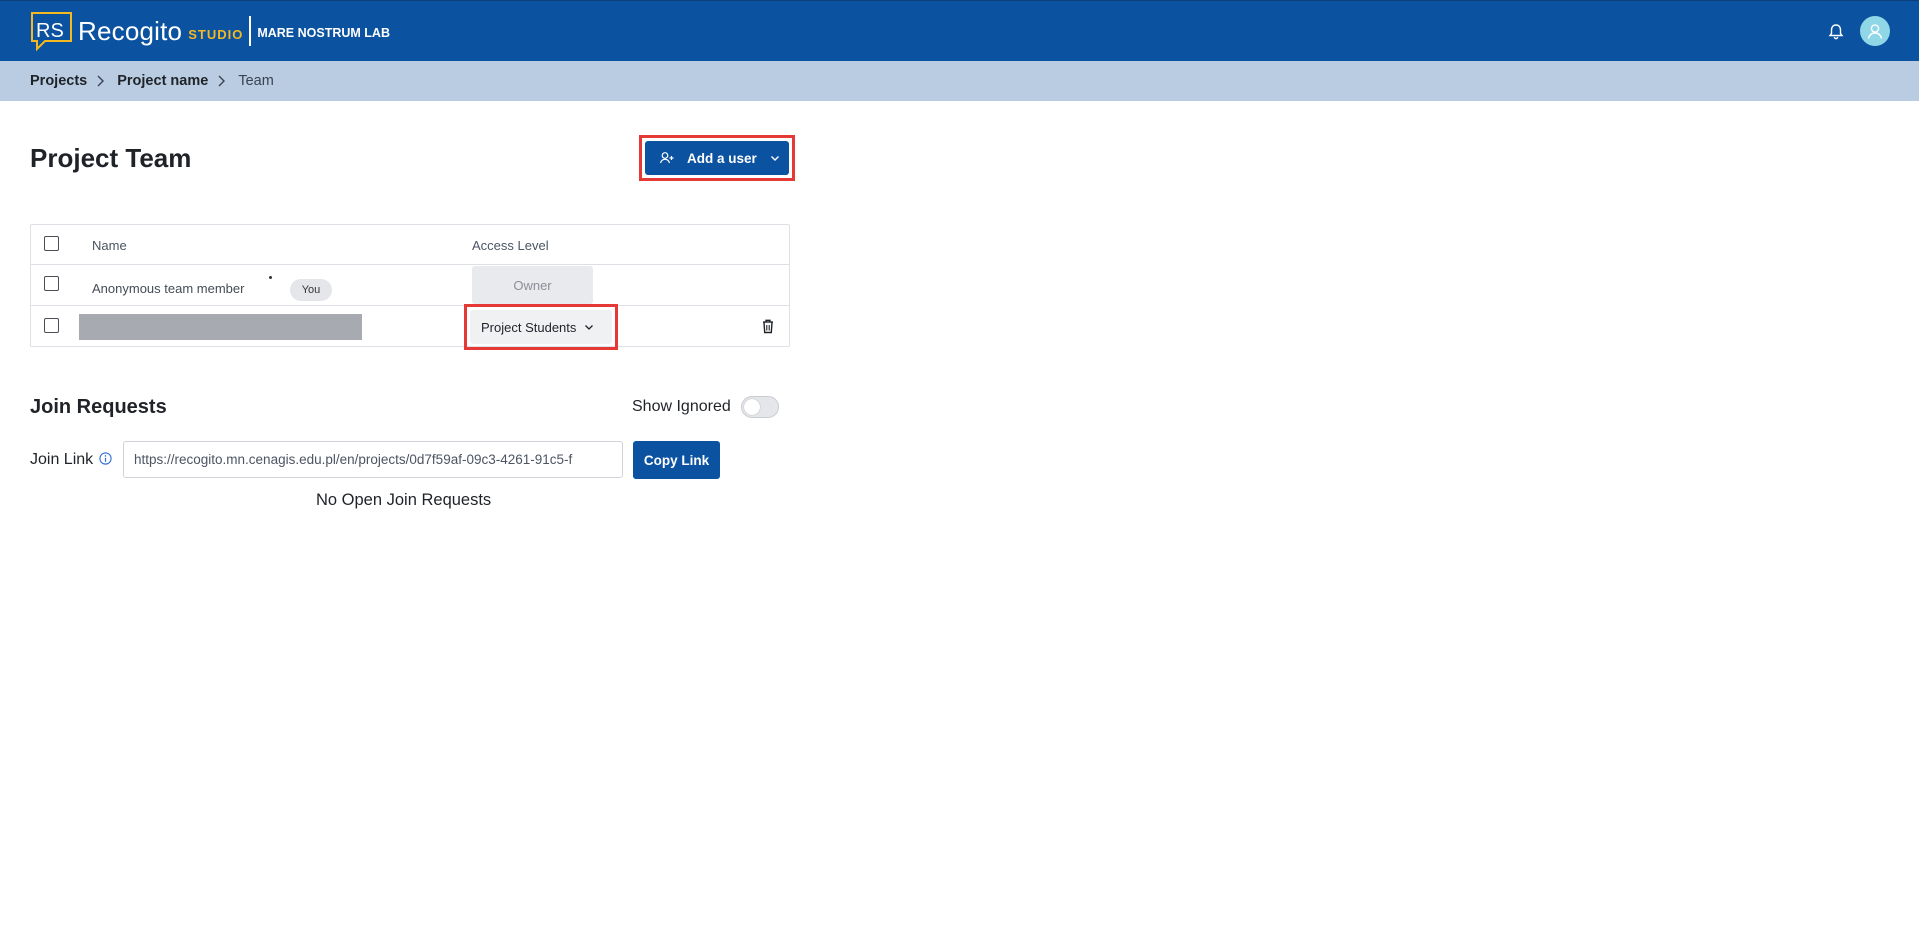 This screenshot has height=943, width=1919. I want to click on redacted-member-name, so click(220, 327).